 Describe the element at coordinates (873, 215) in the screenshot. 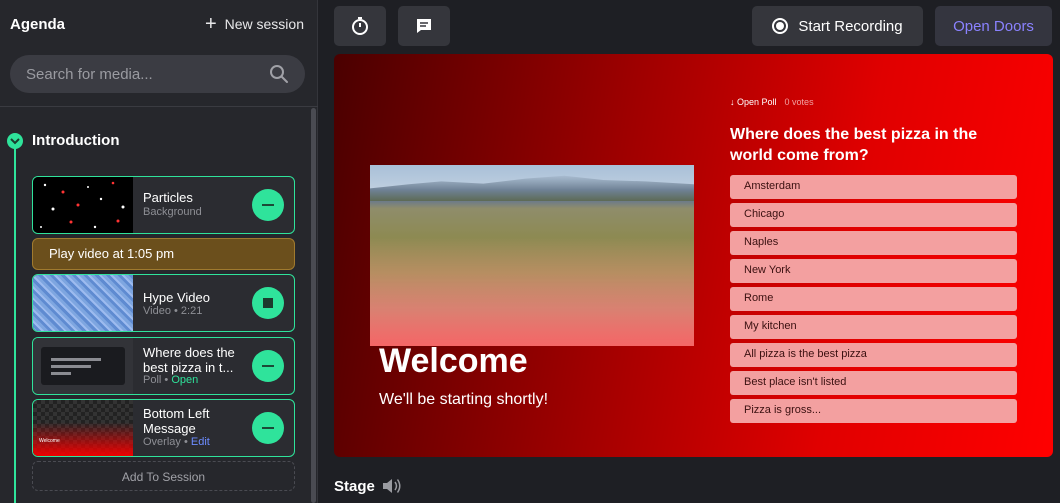

I see `poll-option: Chicago` at that location.